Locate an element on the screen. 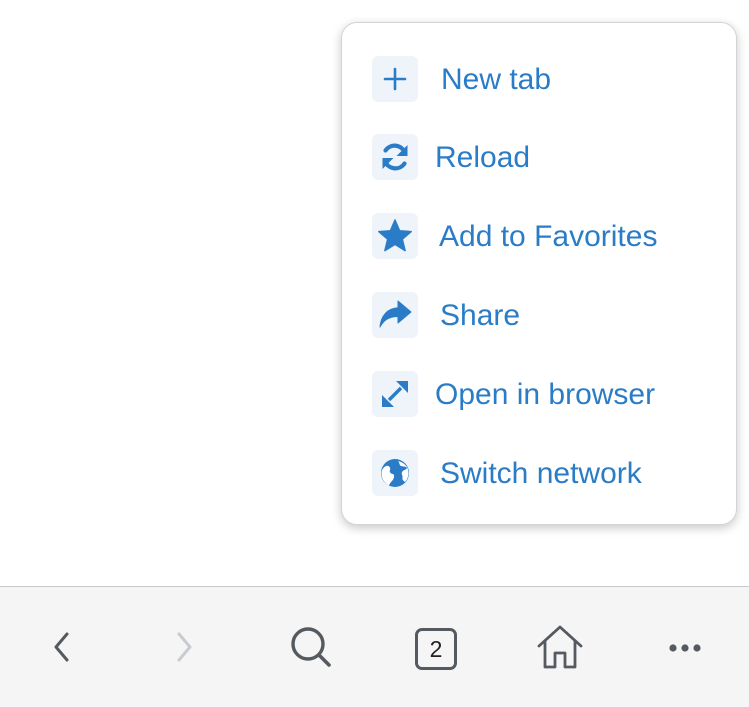 The height and width of the screenshot is (707, 749). globe-icon is located at coordinates (395, 473).